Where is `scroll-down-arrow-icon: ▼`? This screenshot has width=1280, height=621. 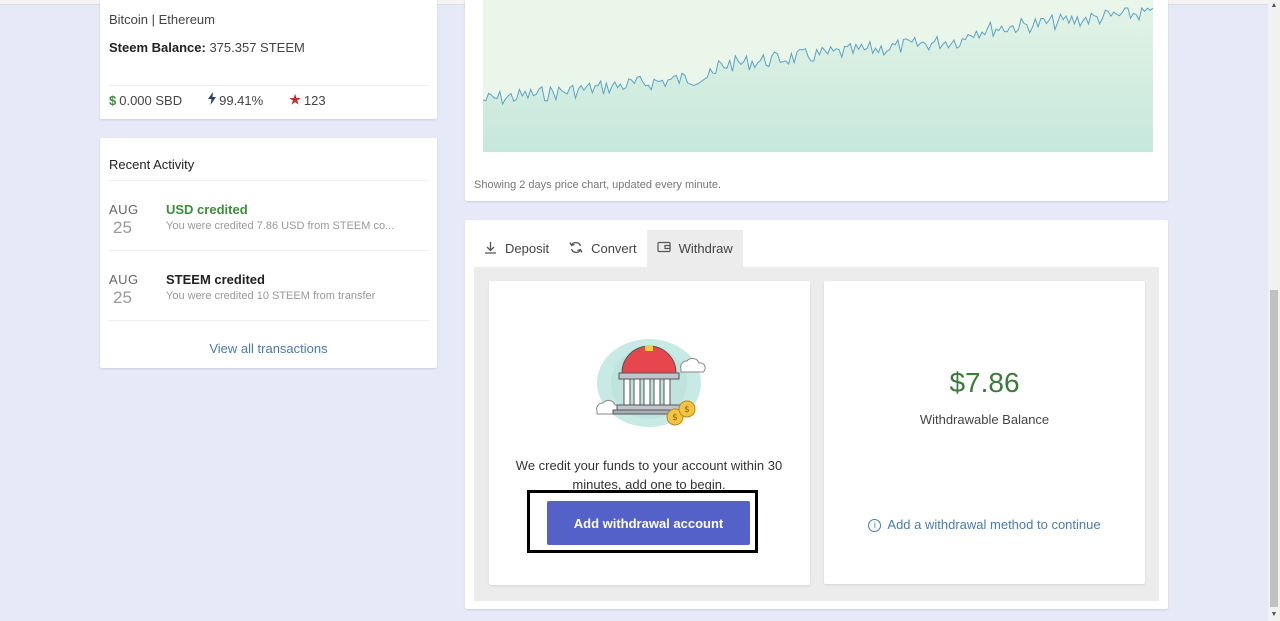 scroll-down-arrow-icon: ▼ is located at coordinates (1274, 615).